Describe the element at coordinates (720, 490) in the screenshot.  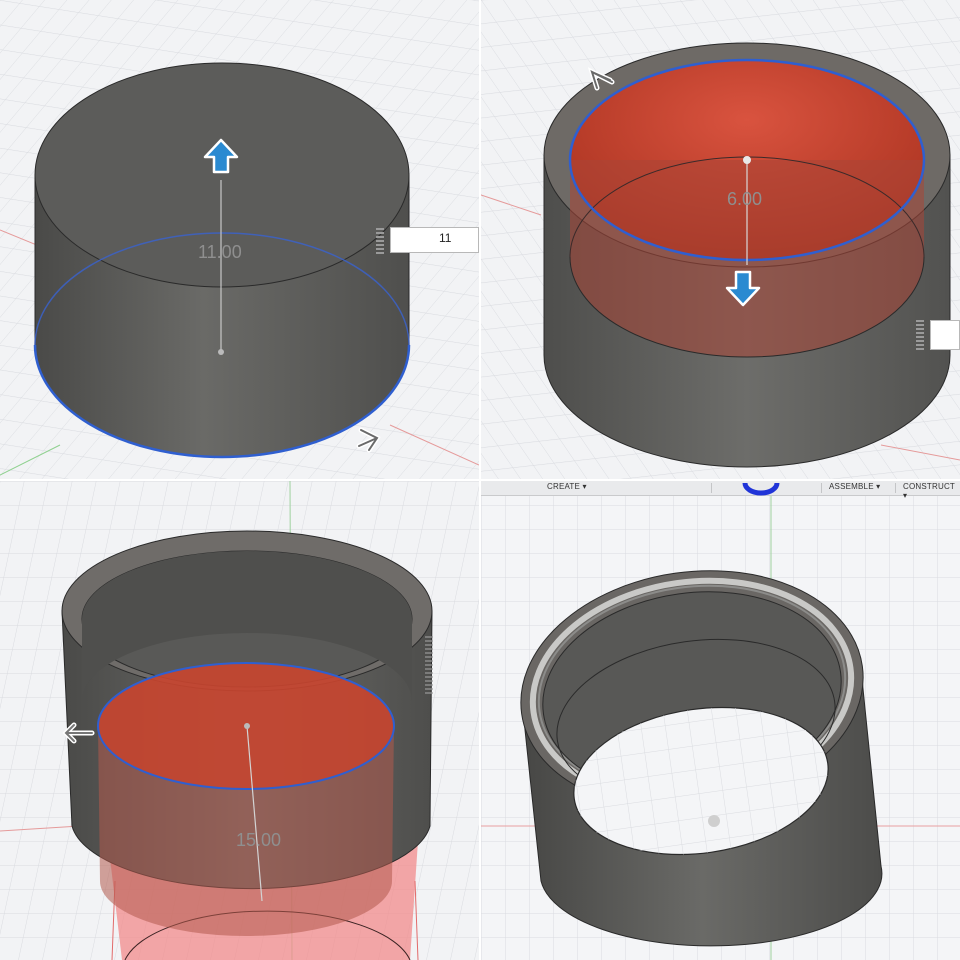
I see `toolbar: CREATE ▾ ASSEMBLE ▾ CONSTRUCT ▾` at that location.